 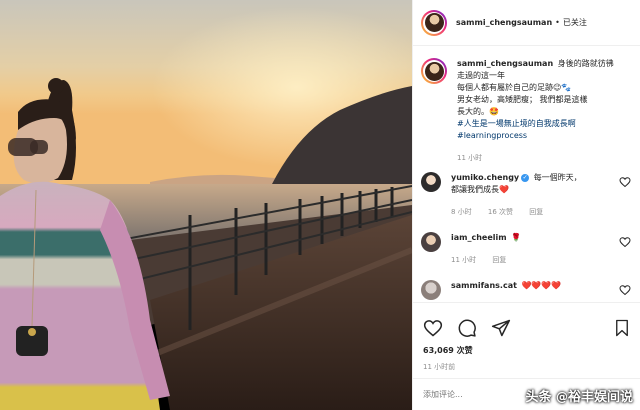 I want to click on caption-line: 身後的路就彷彿, so click(x=585, y=63).